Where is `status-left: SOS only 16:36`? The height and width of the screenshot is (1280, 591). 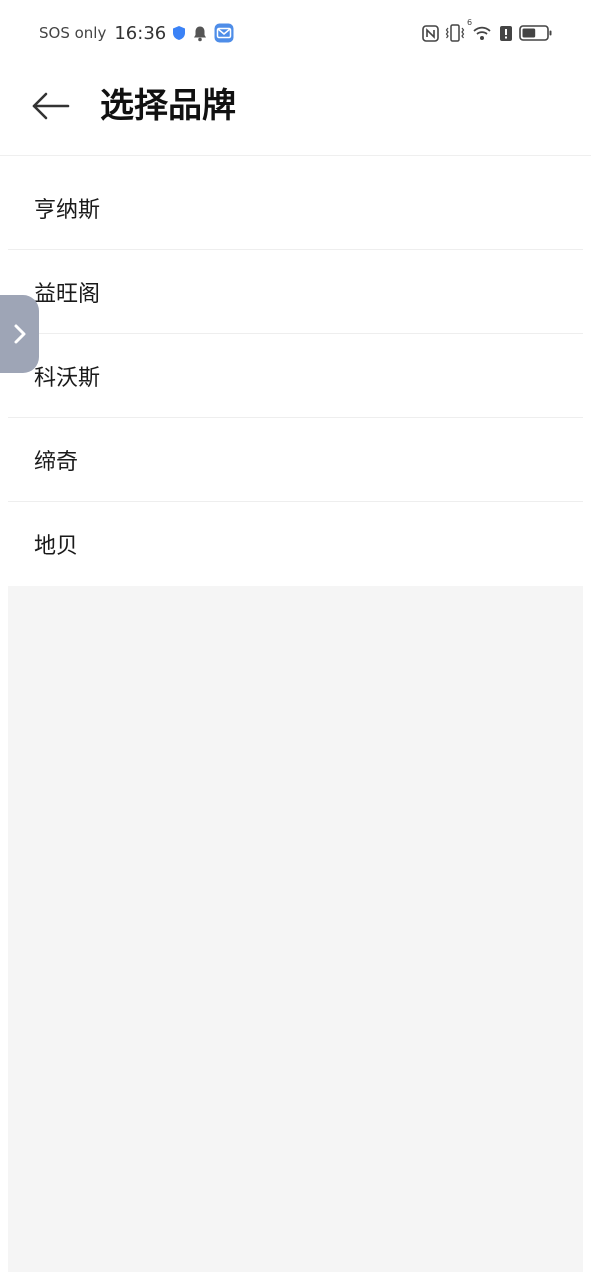 status-left: SOS only 16:36 is located at coordinates (136, 33).